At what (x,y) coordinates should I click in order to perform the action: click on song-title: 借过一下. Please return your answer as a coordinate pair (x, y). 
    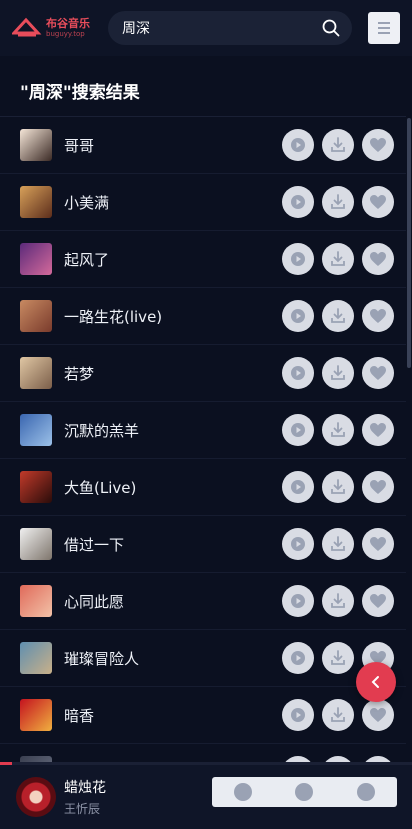
    Looking at the image, I should click on (173, 544).